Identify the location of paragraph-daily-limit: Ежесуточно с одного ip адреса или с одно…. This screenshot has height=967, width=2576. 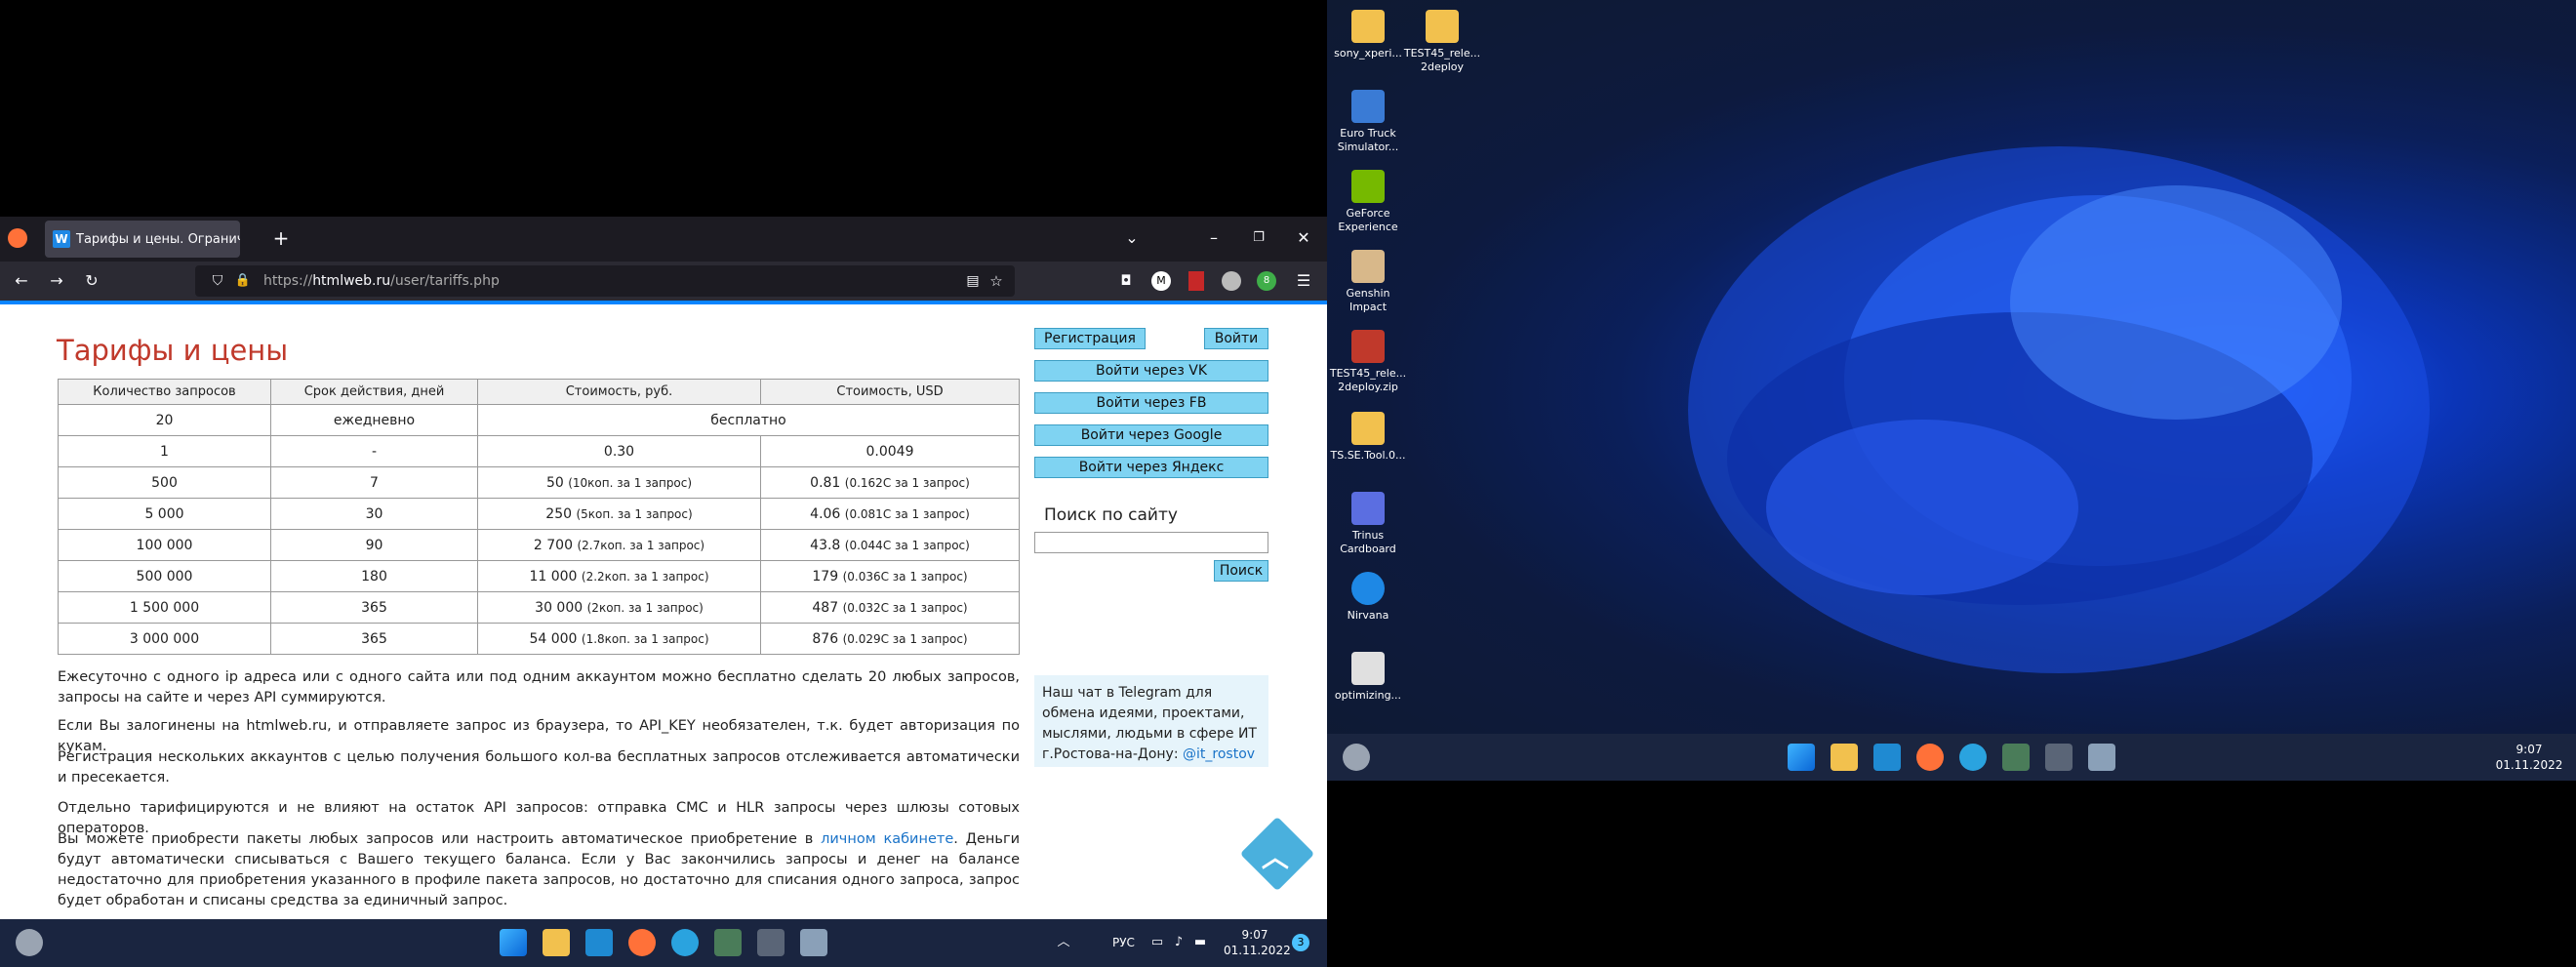
(539, 687).